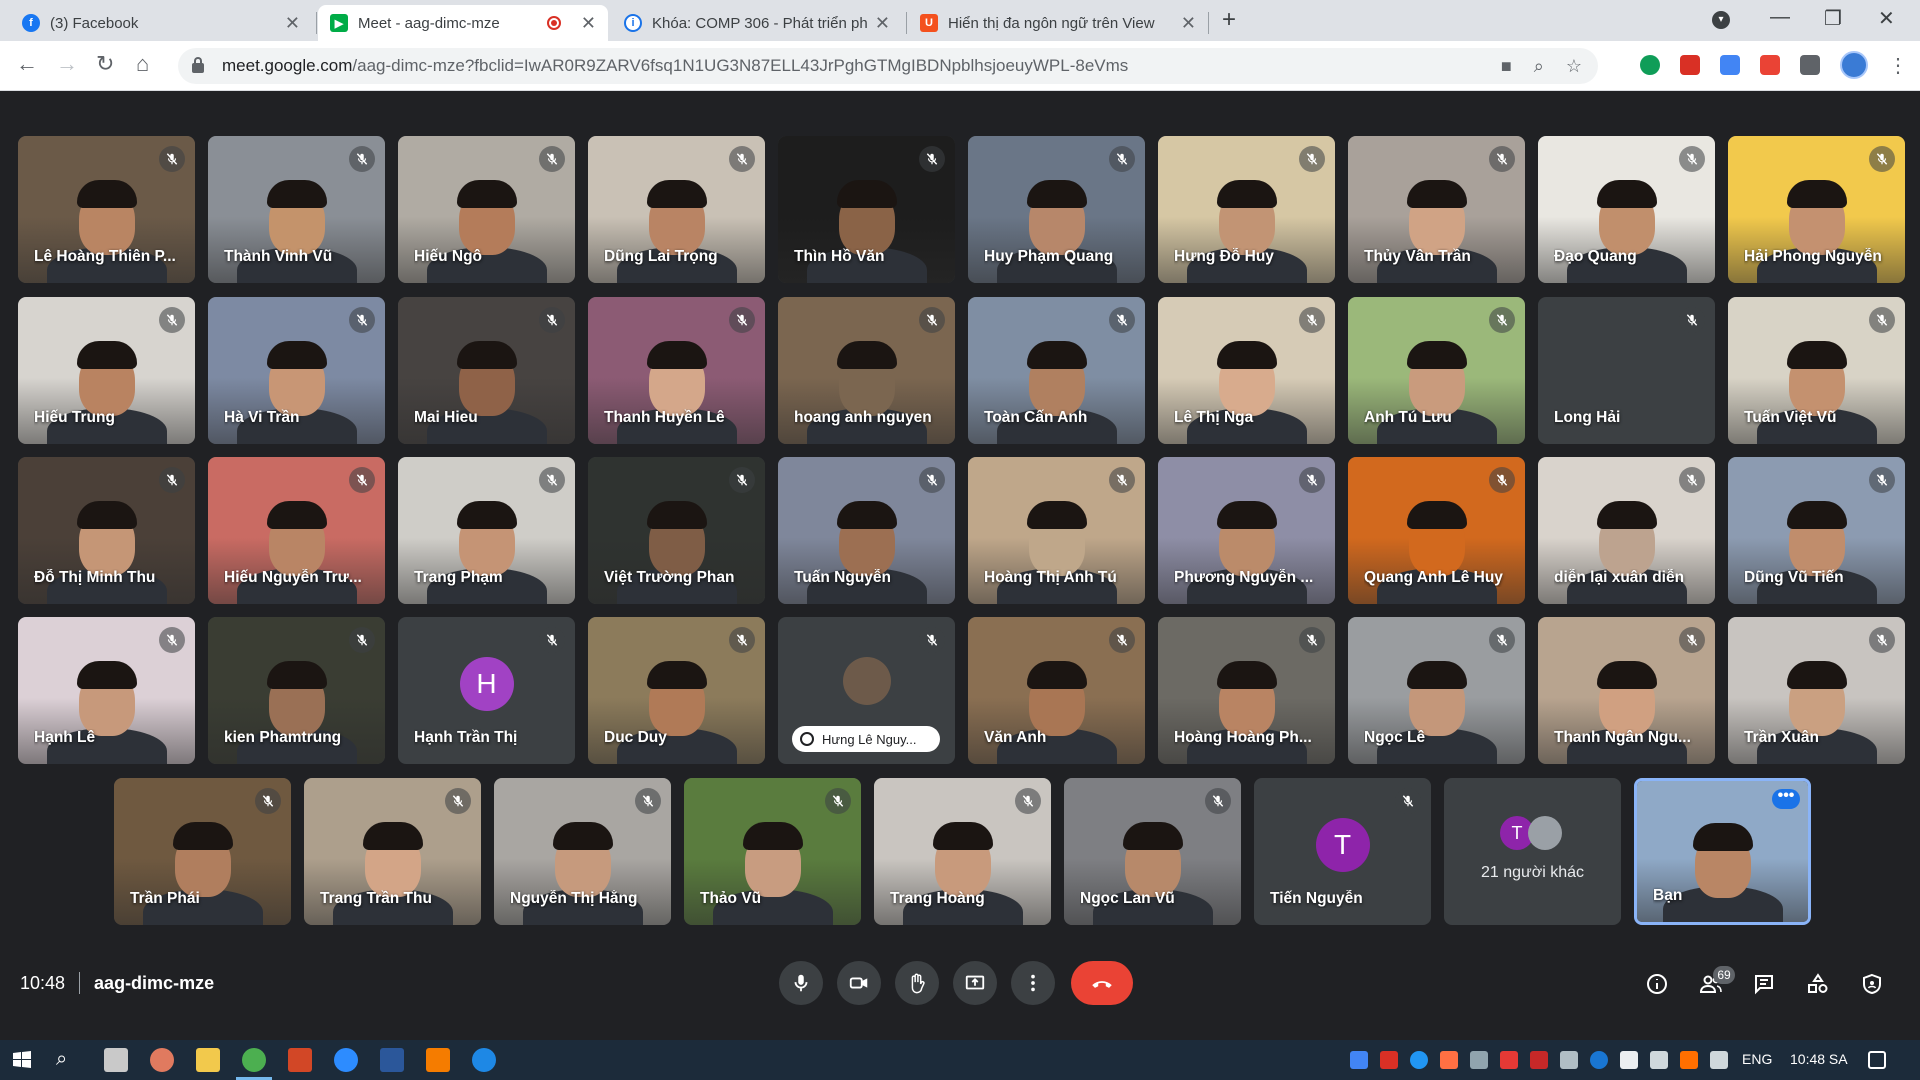 Image resolution: width=1920 pixels, height=1080 pixels. What do you see at coordinates (1532, 851) in the screenshot?
I see `participant-tile: T 21 người khác` at bounding box center [1532, 851].